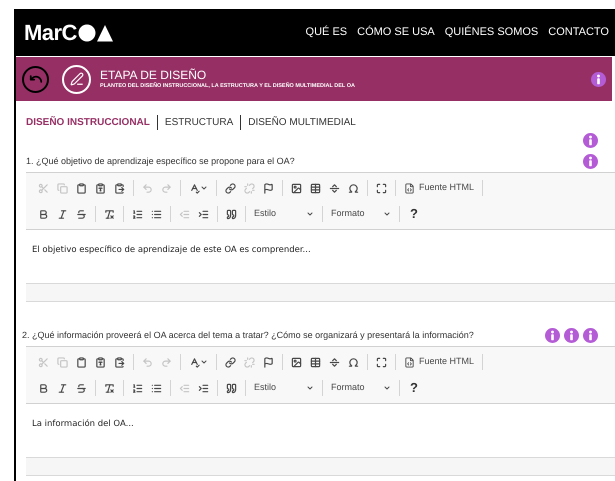 Image resolution: width=615 pixels, height=481 pixels. I want to click on section-tab: DISEÑO INSTRUCCIONAL, so click(88, 122).